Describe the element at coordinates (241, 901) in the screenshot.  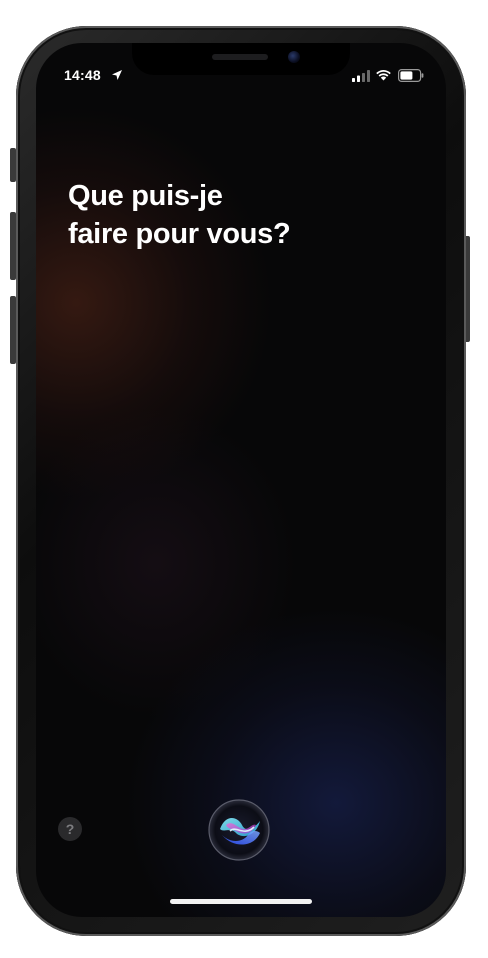
I see `home-indicator` at that location.